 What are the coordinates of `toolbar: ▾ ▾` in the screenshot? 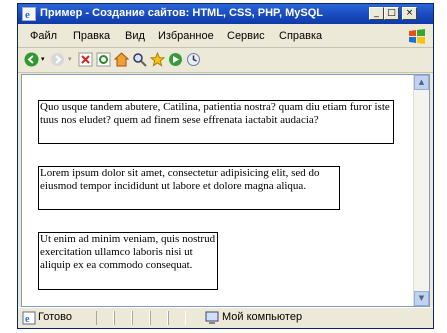 It's located at (225, 60).